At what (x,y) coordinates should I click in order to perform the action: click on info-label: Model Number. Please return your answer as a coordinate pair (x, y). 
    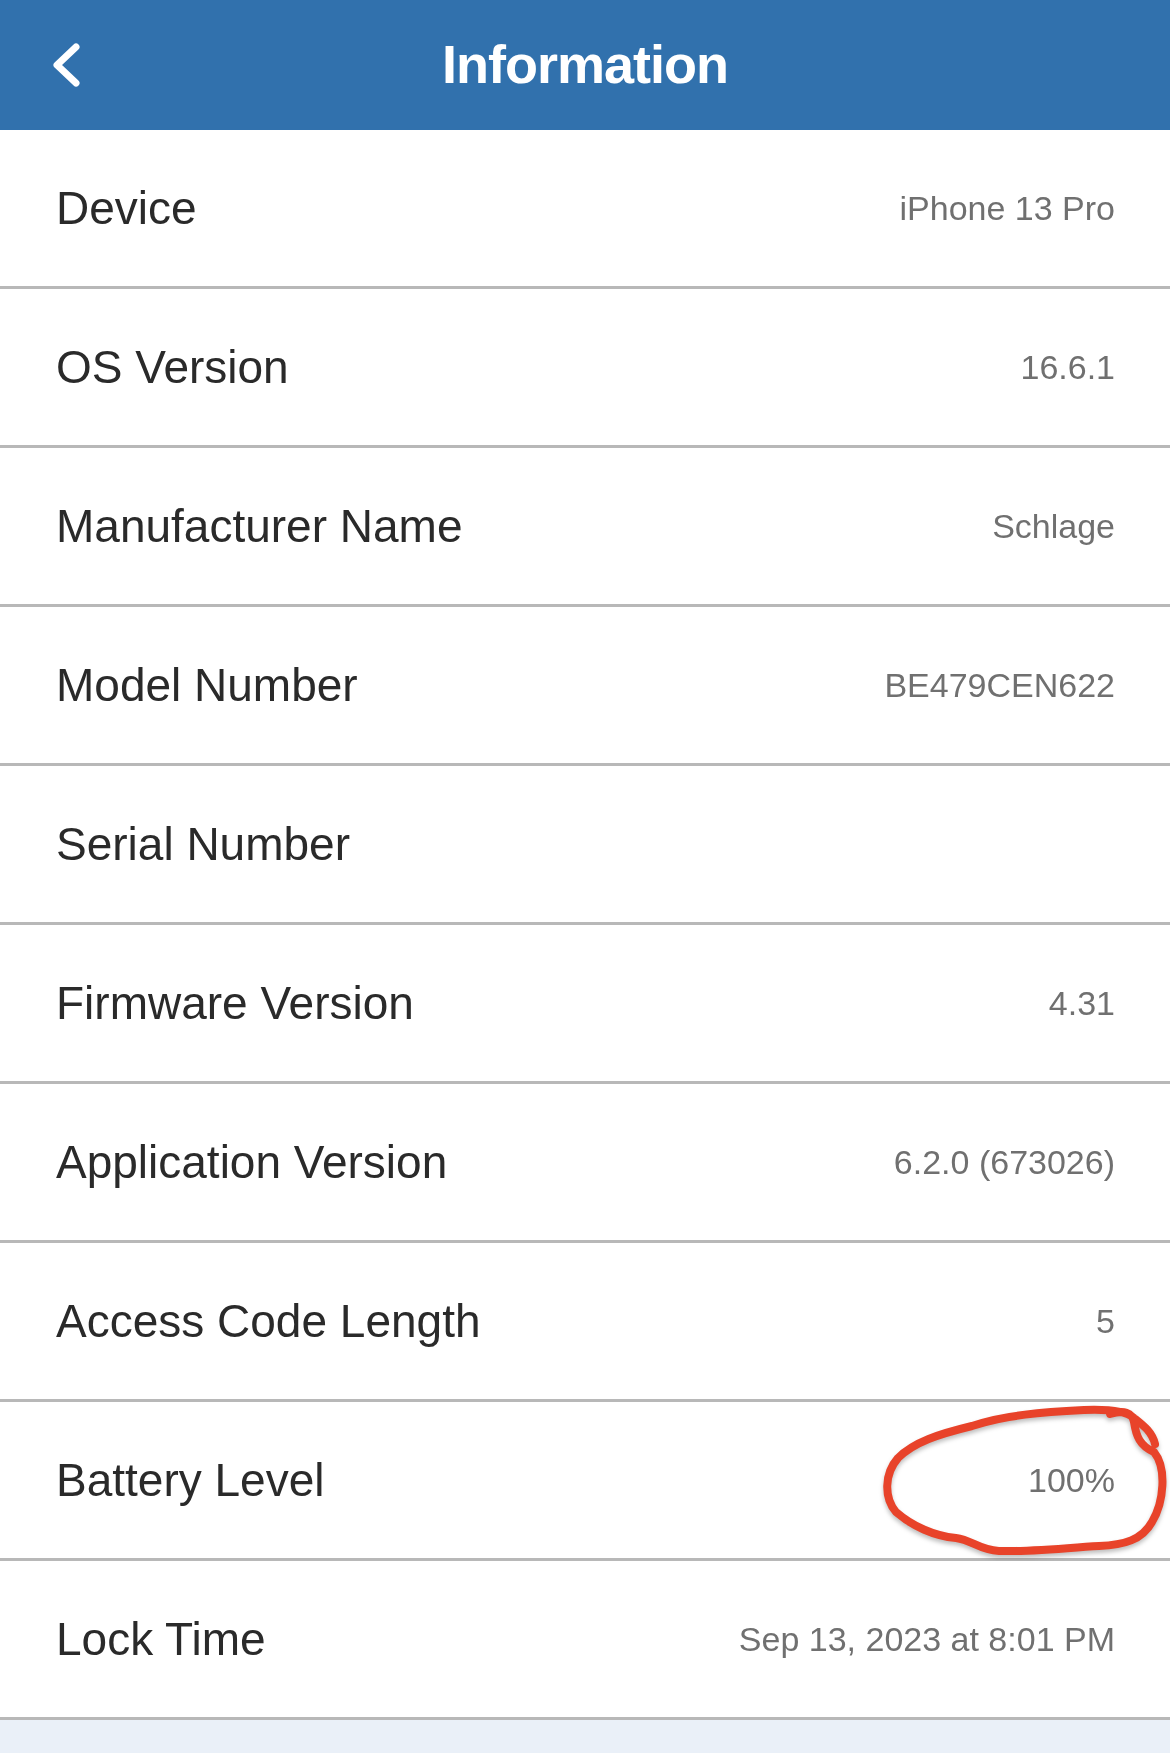
    Looking at the image, I should click on (207, 685).